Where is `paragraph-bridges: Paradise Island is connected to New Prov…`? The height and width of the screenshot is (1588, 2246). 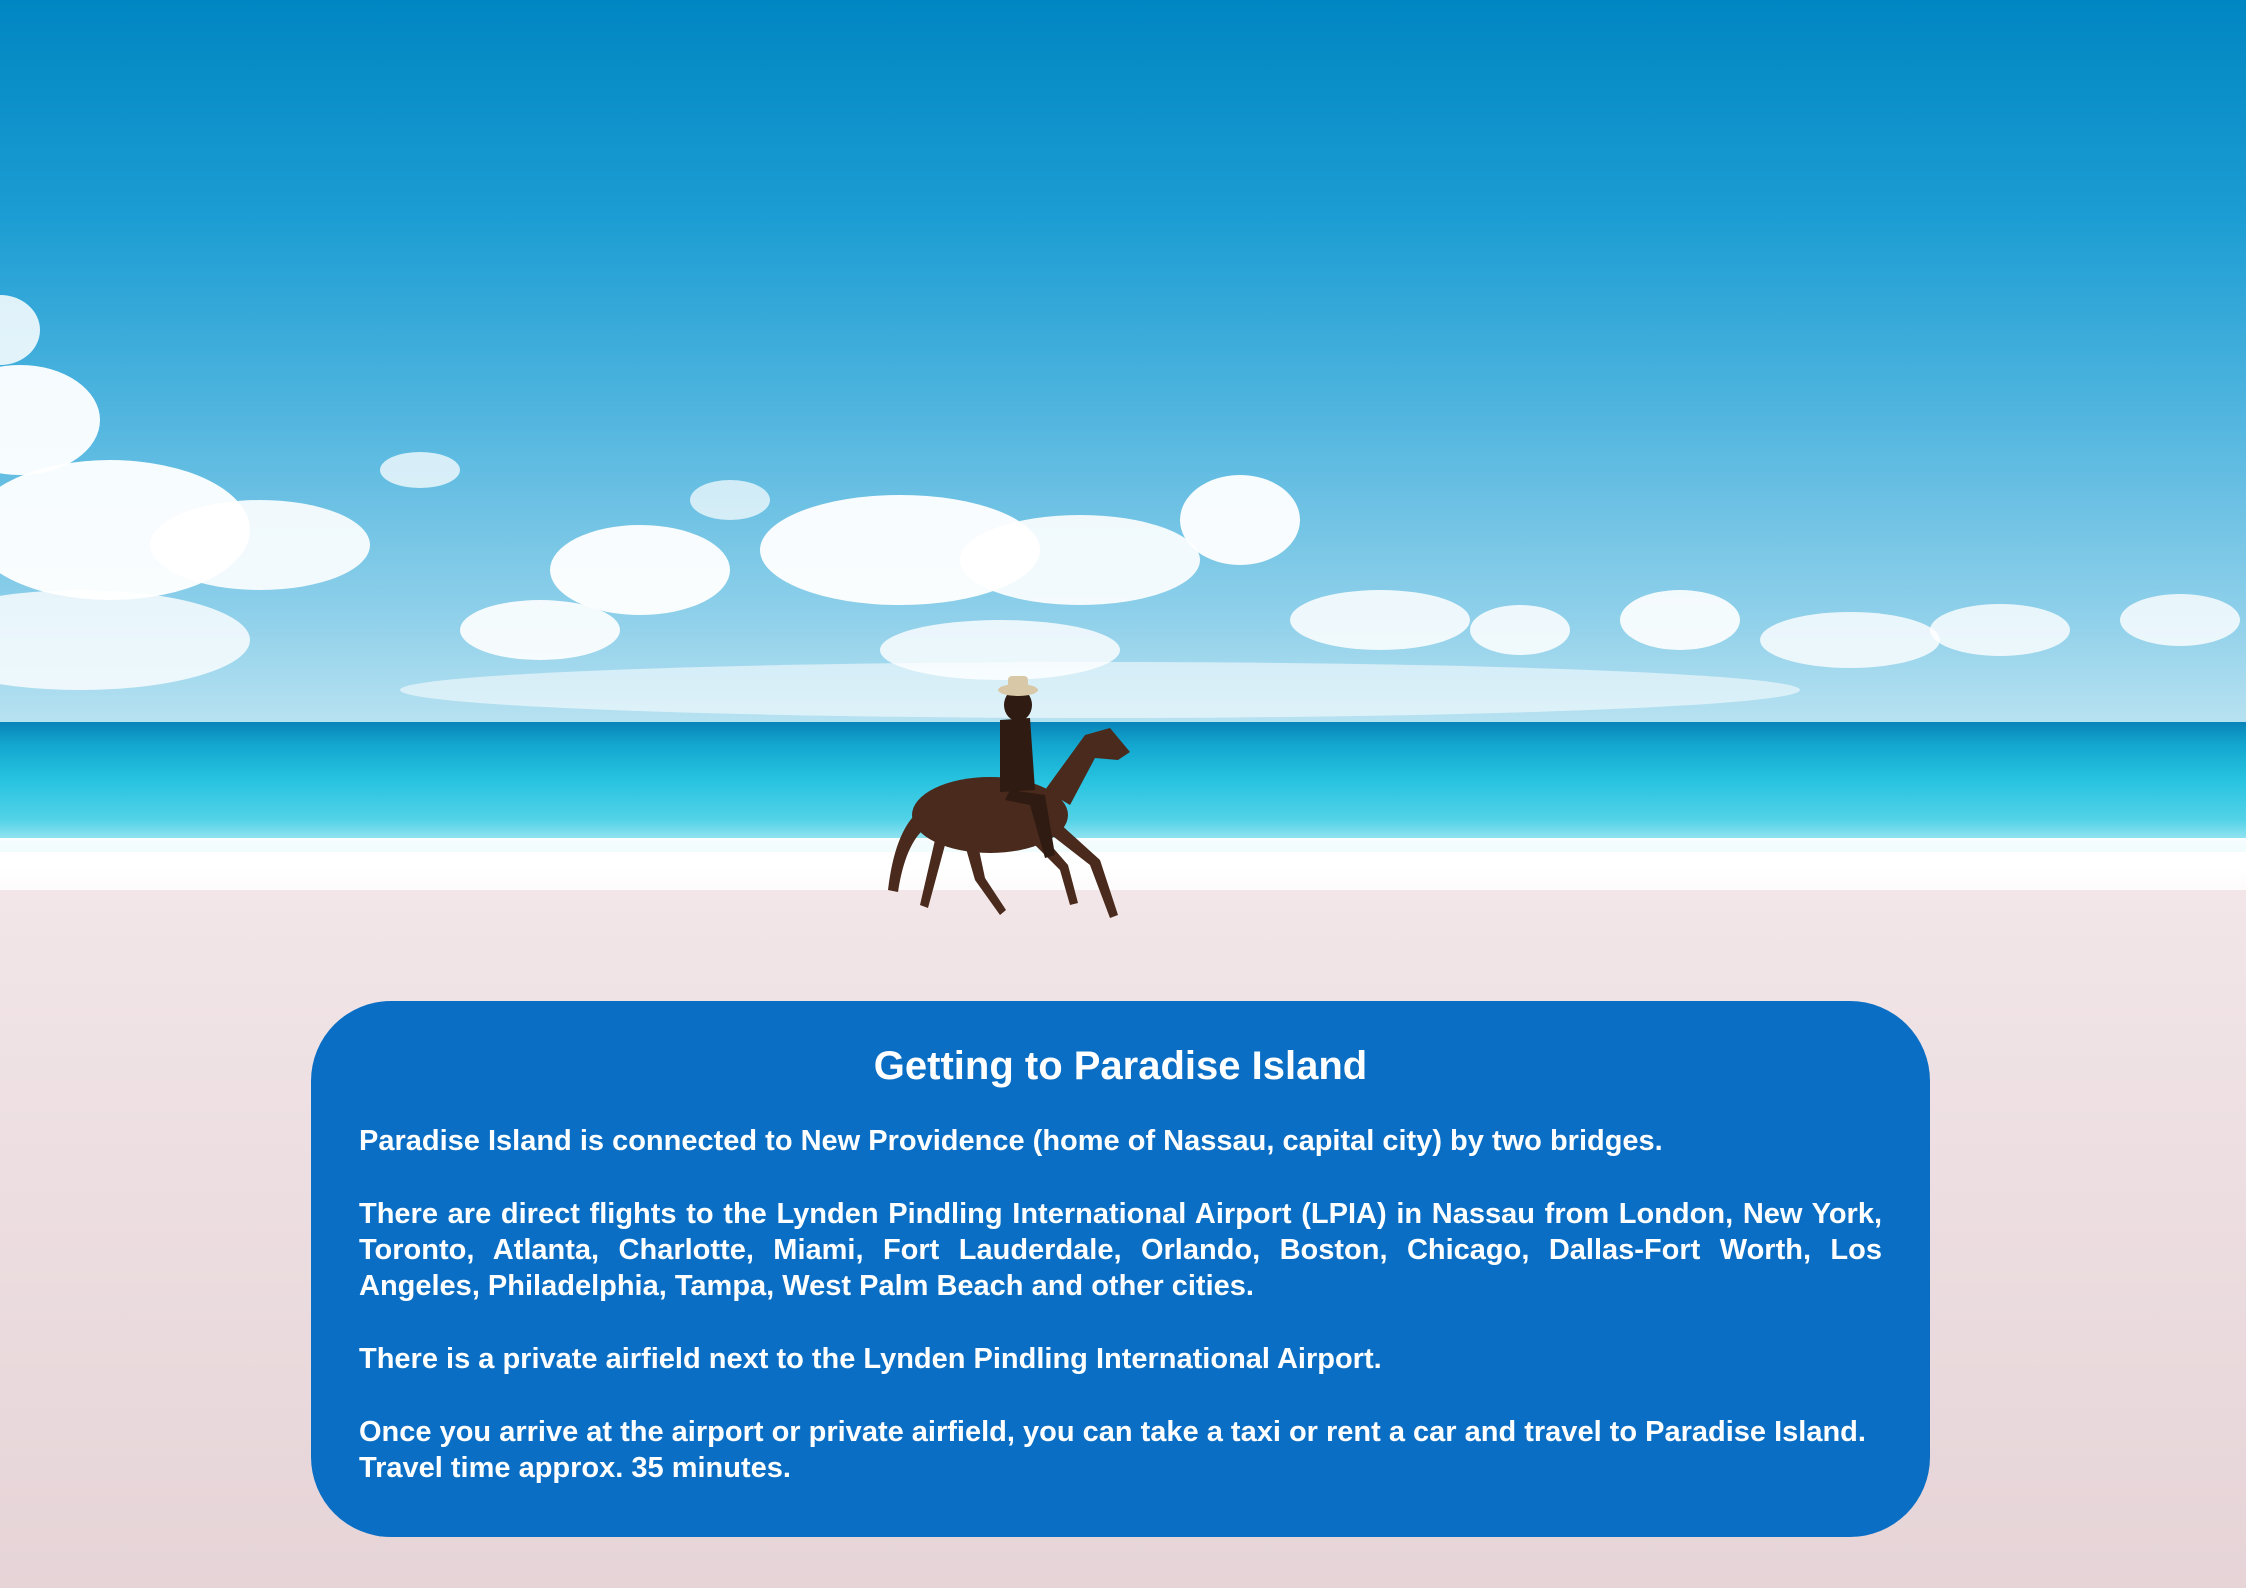
paragraph-bridges: Paradise Island is connected to New Prov… is located at coordinates (1011, 1141).